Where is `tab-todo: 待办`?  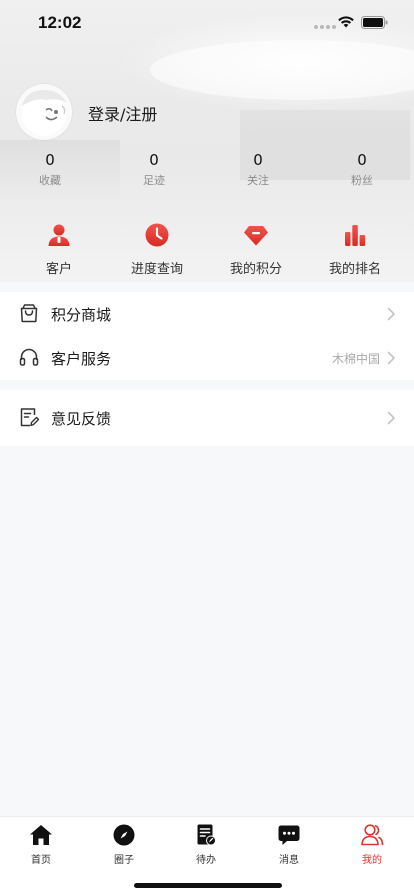
tab-todo: 待办 is located at coordinates (206, 844).